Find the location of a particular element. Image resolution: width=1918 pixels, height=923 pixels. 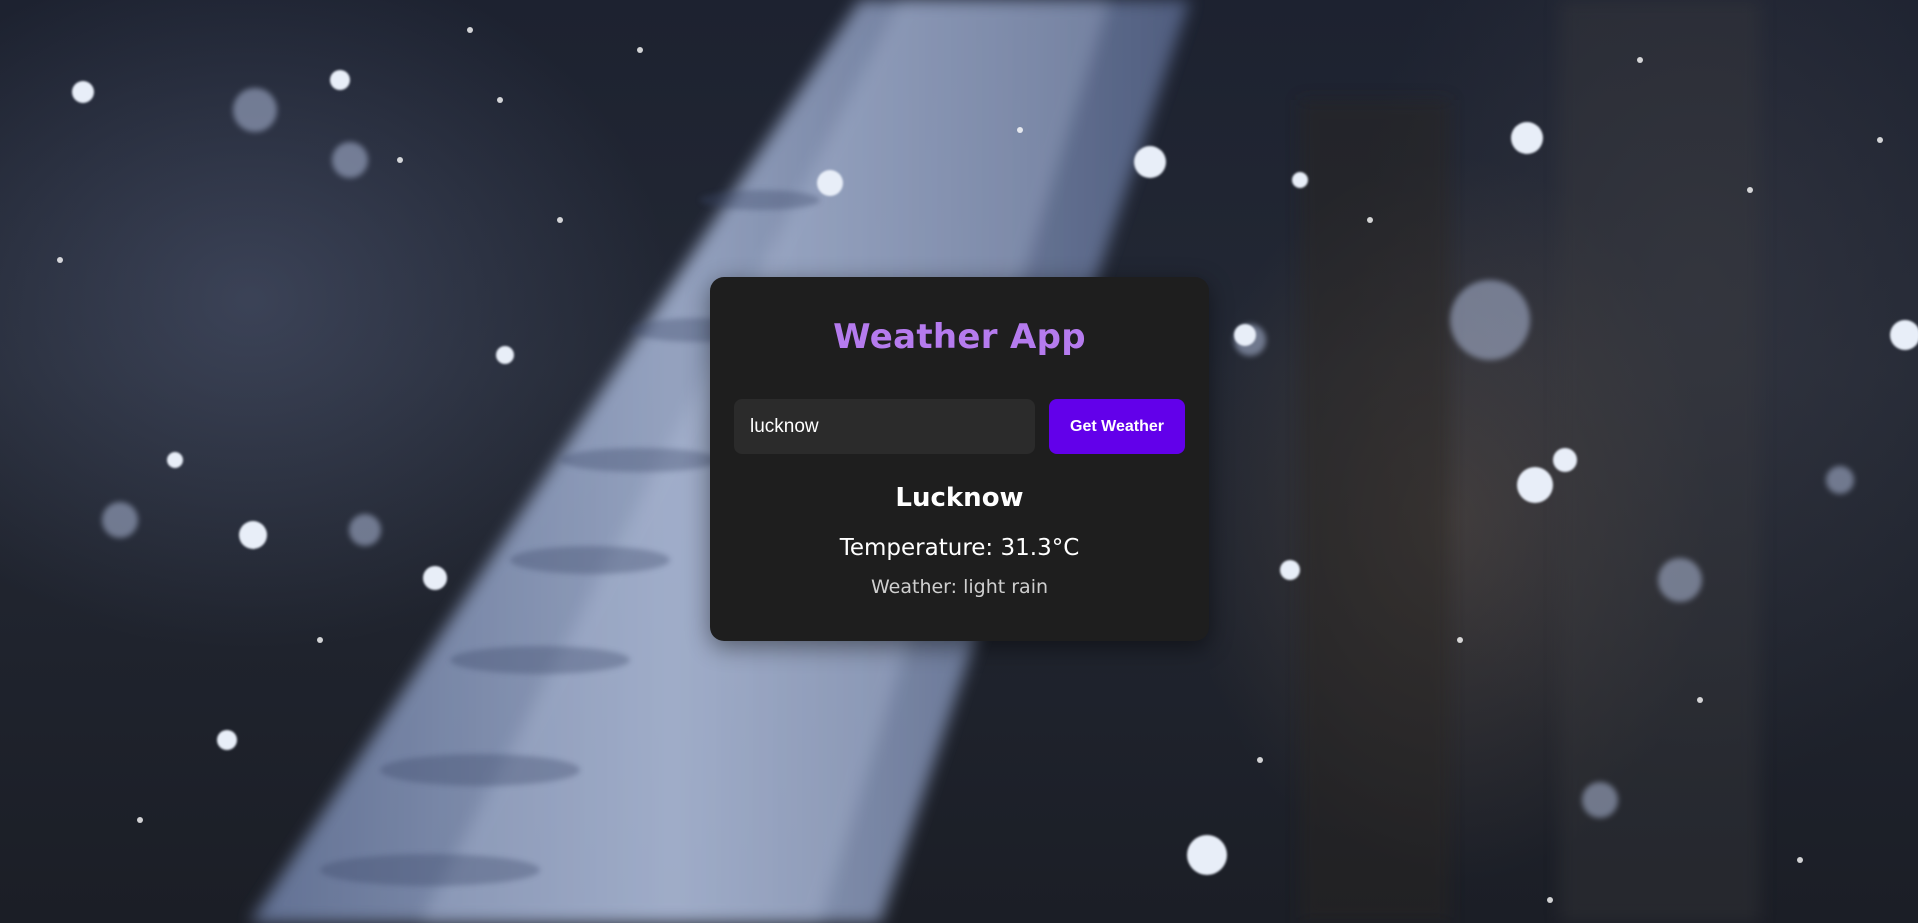

weather-description: Weather: light rain is located at coordinates (959, 587).